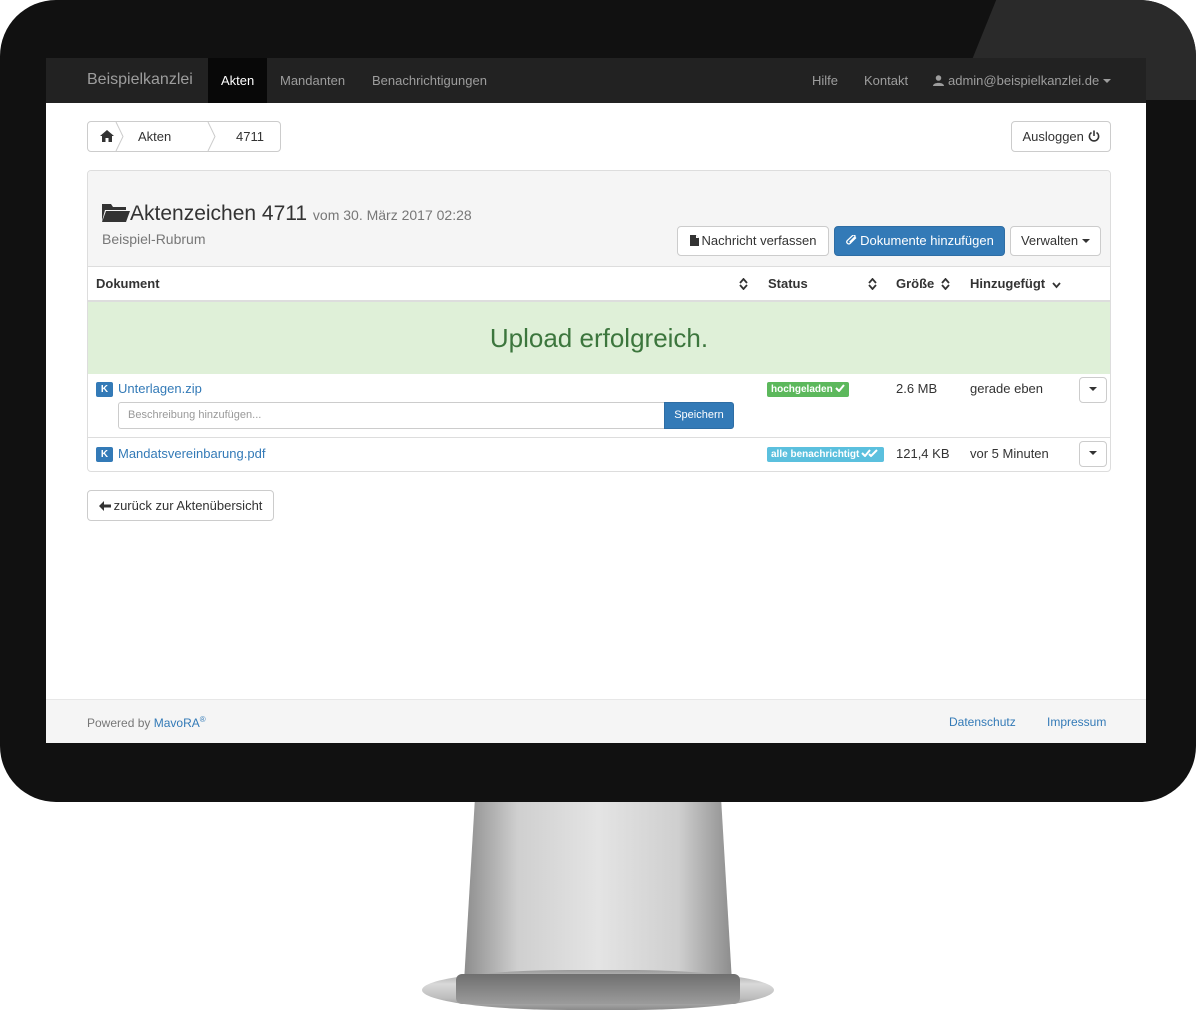  Describe the element at coordinates (238, 80) in the screenshot. I see `nav-item-akten: Akten` at that location.